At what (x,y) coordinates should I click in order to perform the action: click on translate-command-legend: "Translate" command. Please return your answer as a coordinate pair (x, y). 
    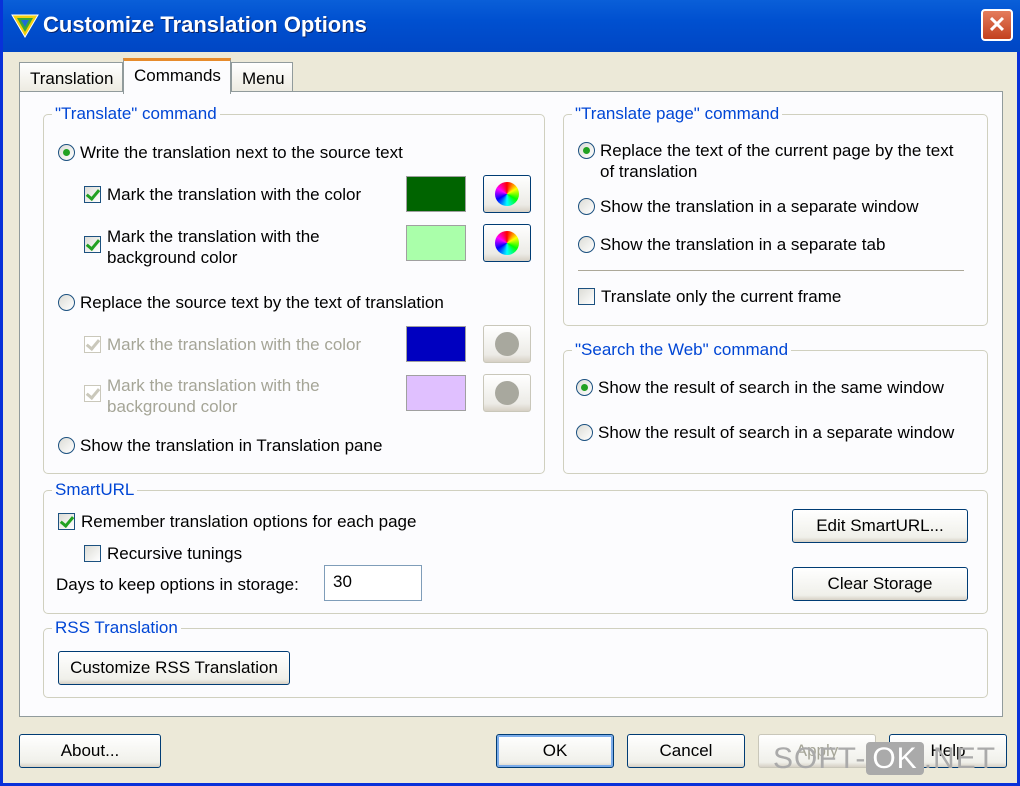
    Looking at the image, I should click on (136, 113).